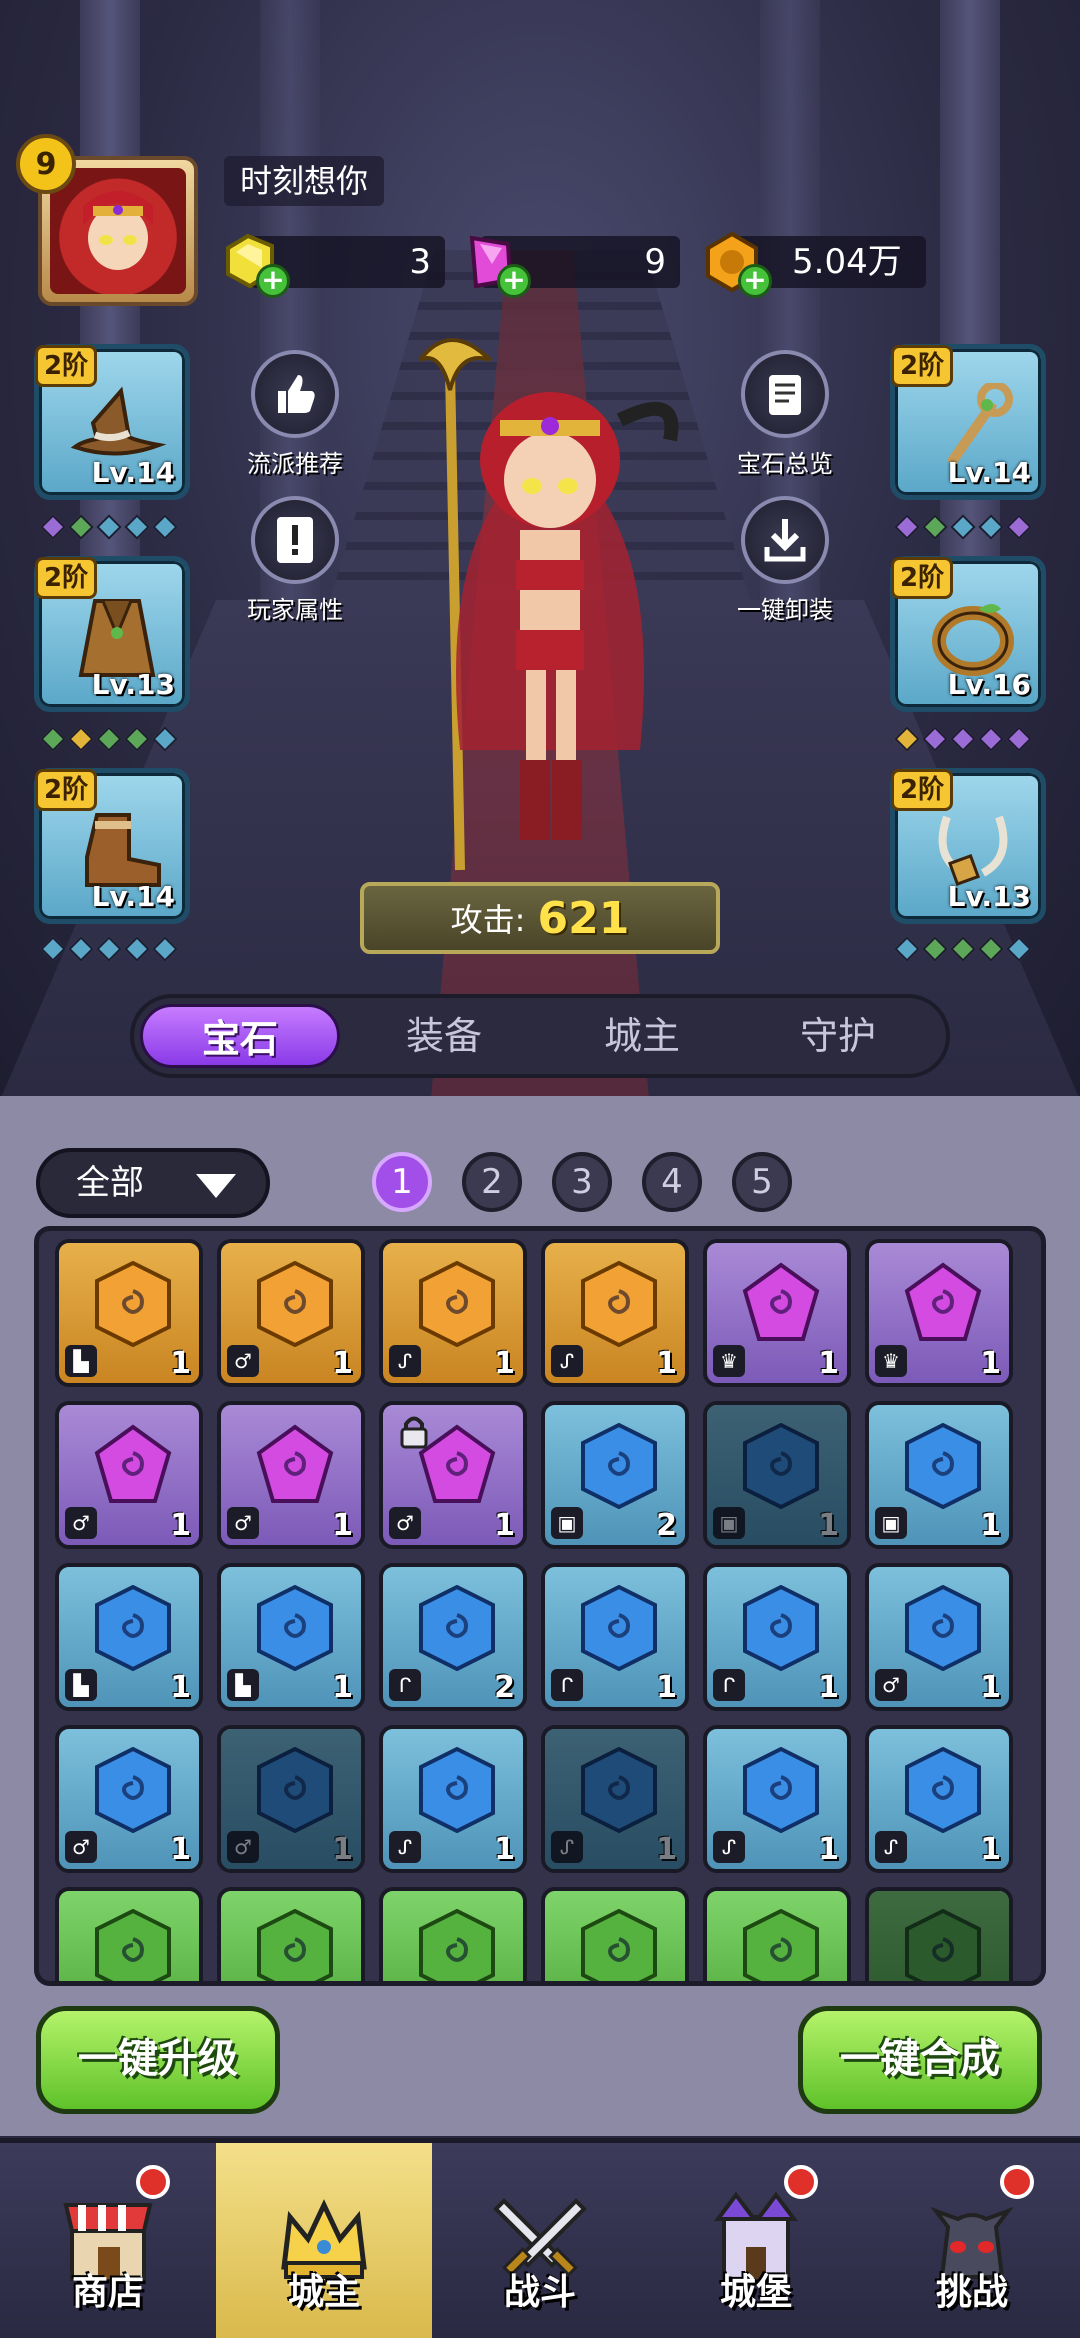  Describe the element at coordinates (153, 2182) in the screenshot. I see `notification-dot` at that location.